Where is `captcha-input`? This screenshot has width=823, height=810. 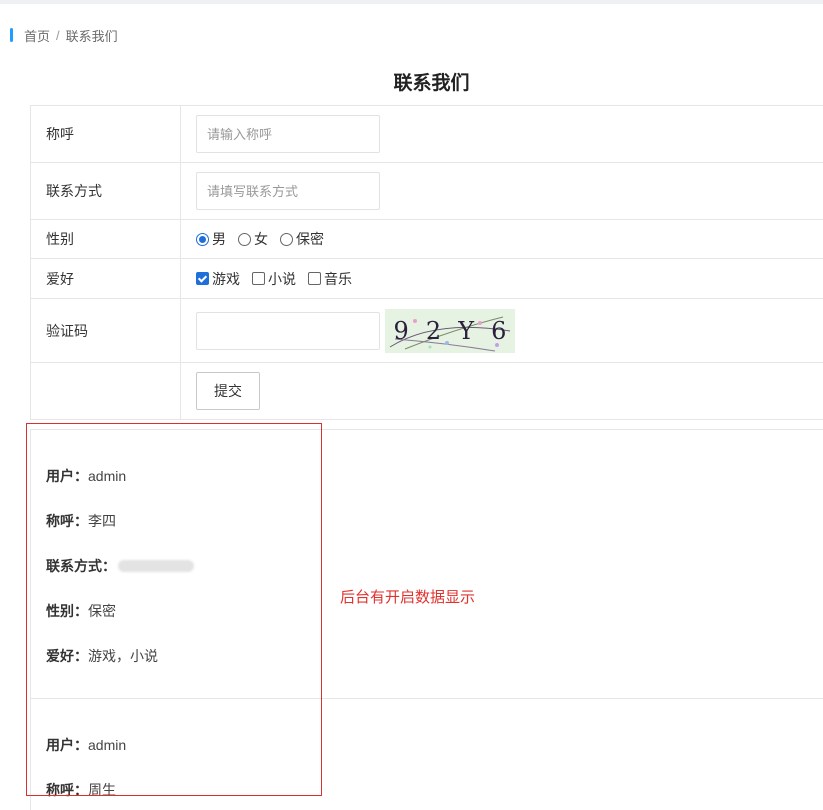 captcha-input is located at coordinates (288, 330).